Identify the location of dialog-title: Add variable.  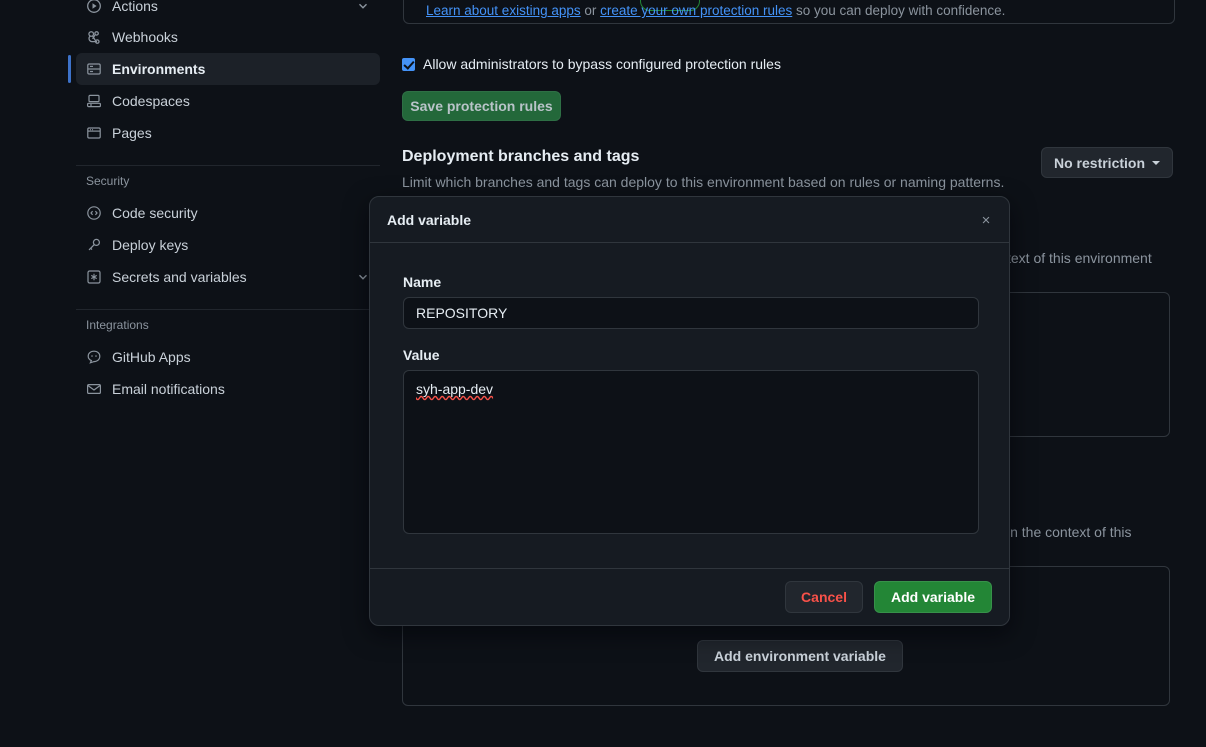
(429, 219).